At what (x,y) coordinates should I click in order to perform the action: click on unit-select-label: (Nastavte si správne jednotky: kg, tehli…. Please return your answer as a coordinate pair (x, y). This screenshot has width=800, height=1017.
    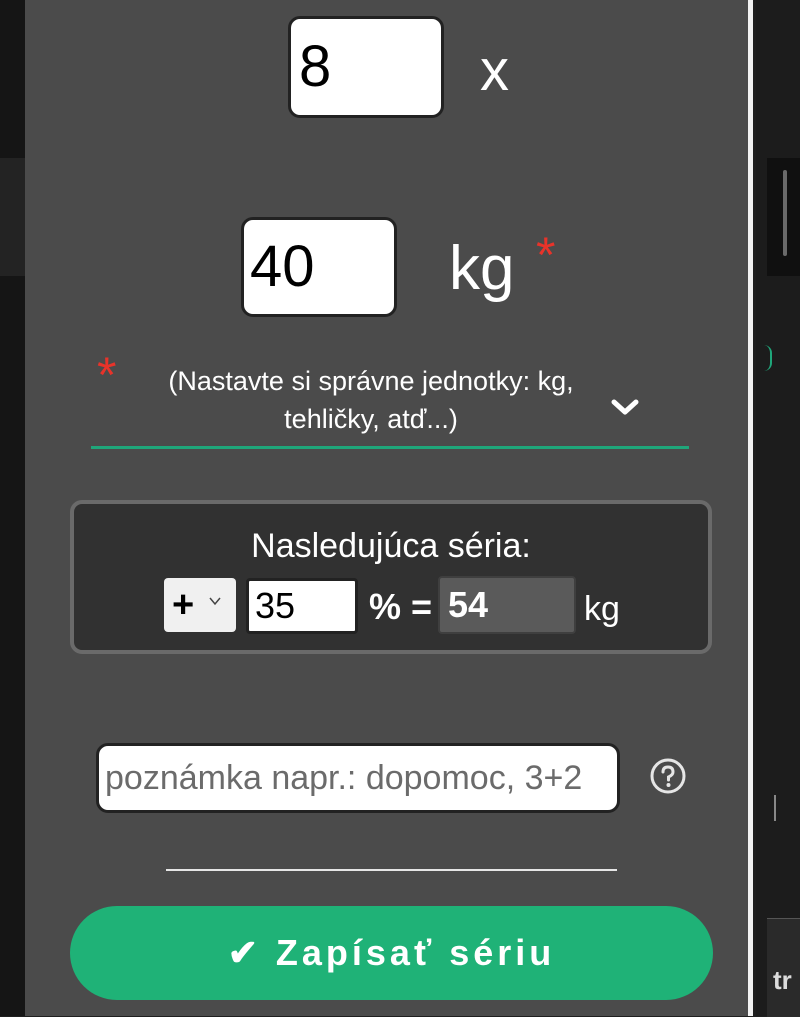
    Looking at the image, I should click on (371, 400).